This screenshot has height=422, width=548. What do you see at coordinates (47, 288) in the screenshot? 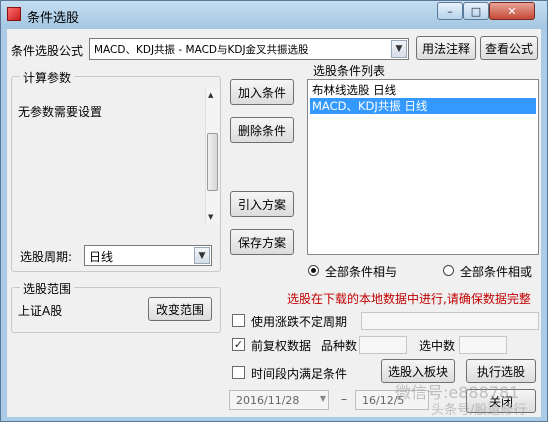
I see `scope-title: 选股范围` at bounding box center [47, 288].